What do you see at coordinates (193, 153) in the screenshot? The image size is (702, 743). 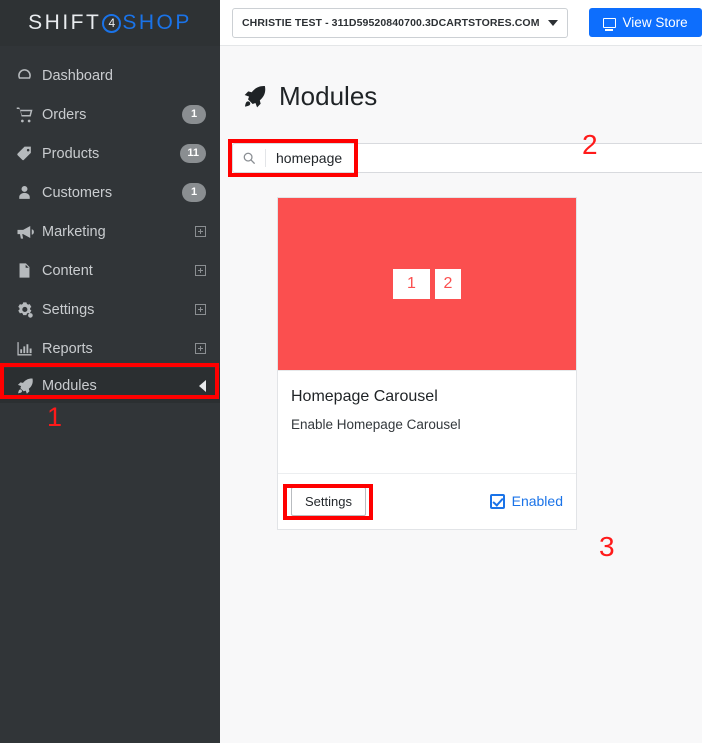 I see `sidebar-badge-products: 11` at bounding box center [193, 153].